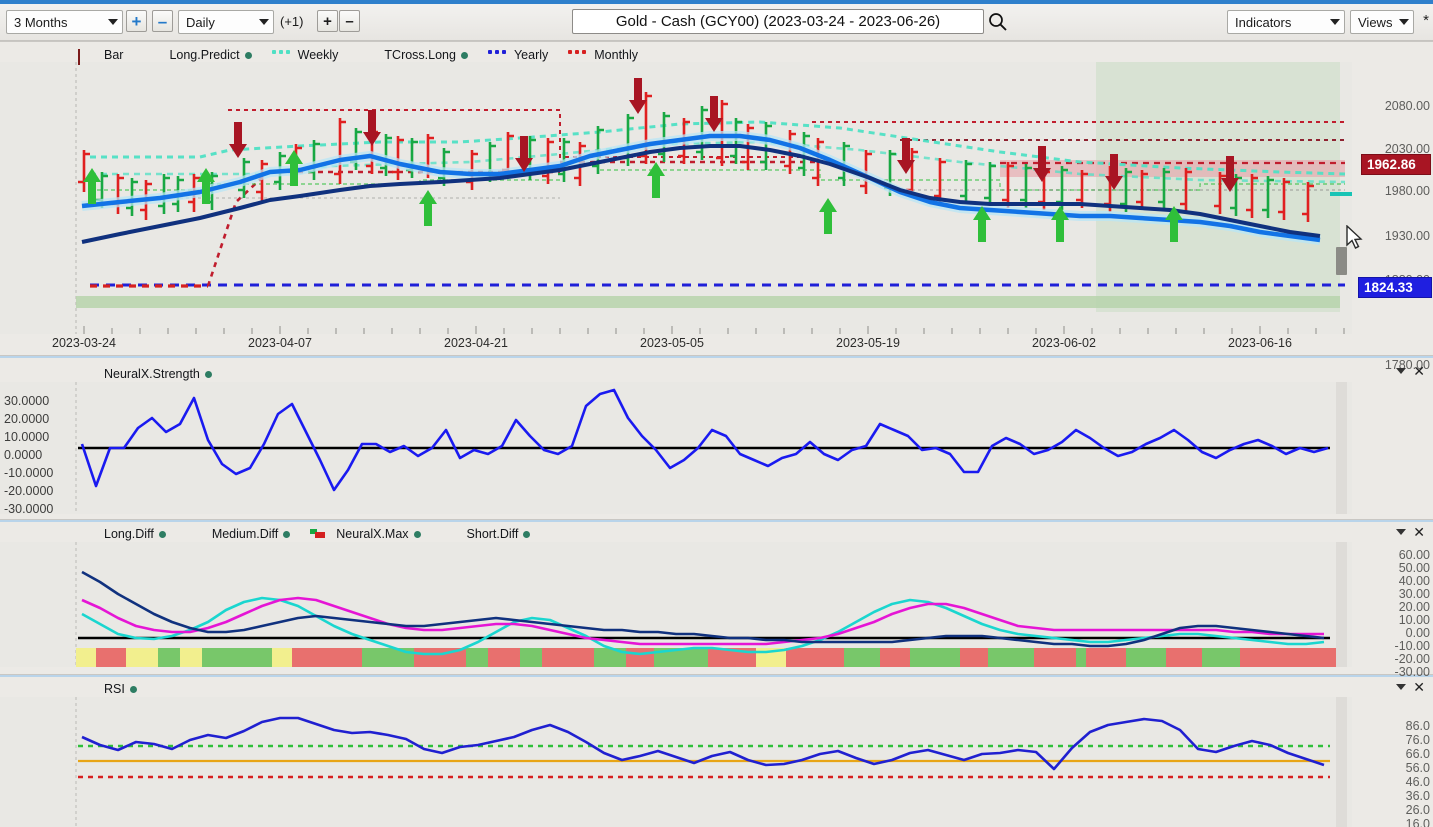 The image size is (1433, 827). I want to click on rsi-plot-area, so click(676, 762).